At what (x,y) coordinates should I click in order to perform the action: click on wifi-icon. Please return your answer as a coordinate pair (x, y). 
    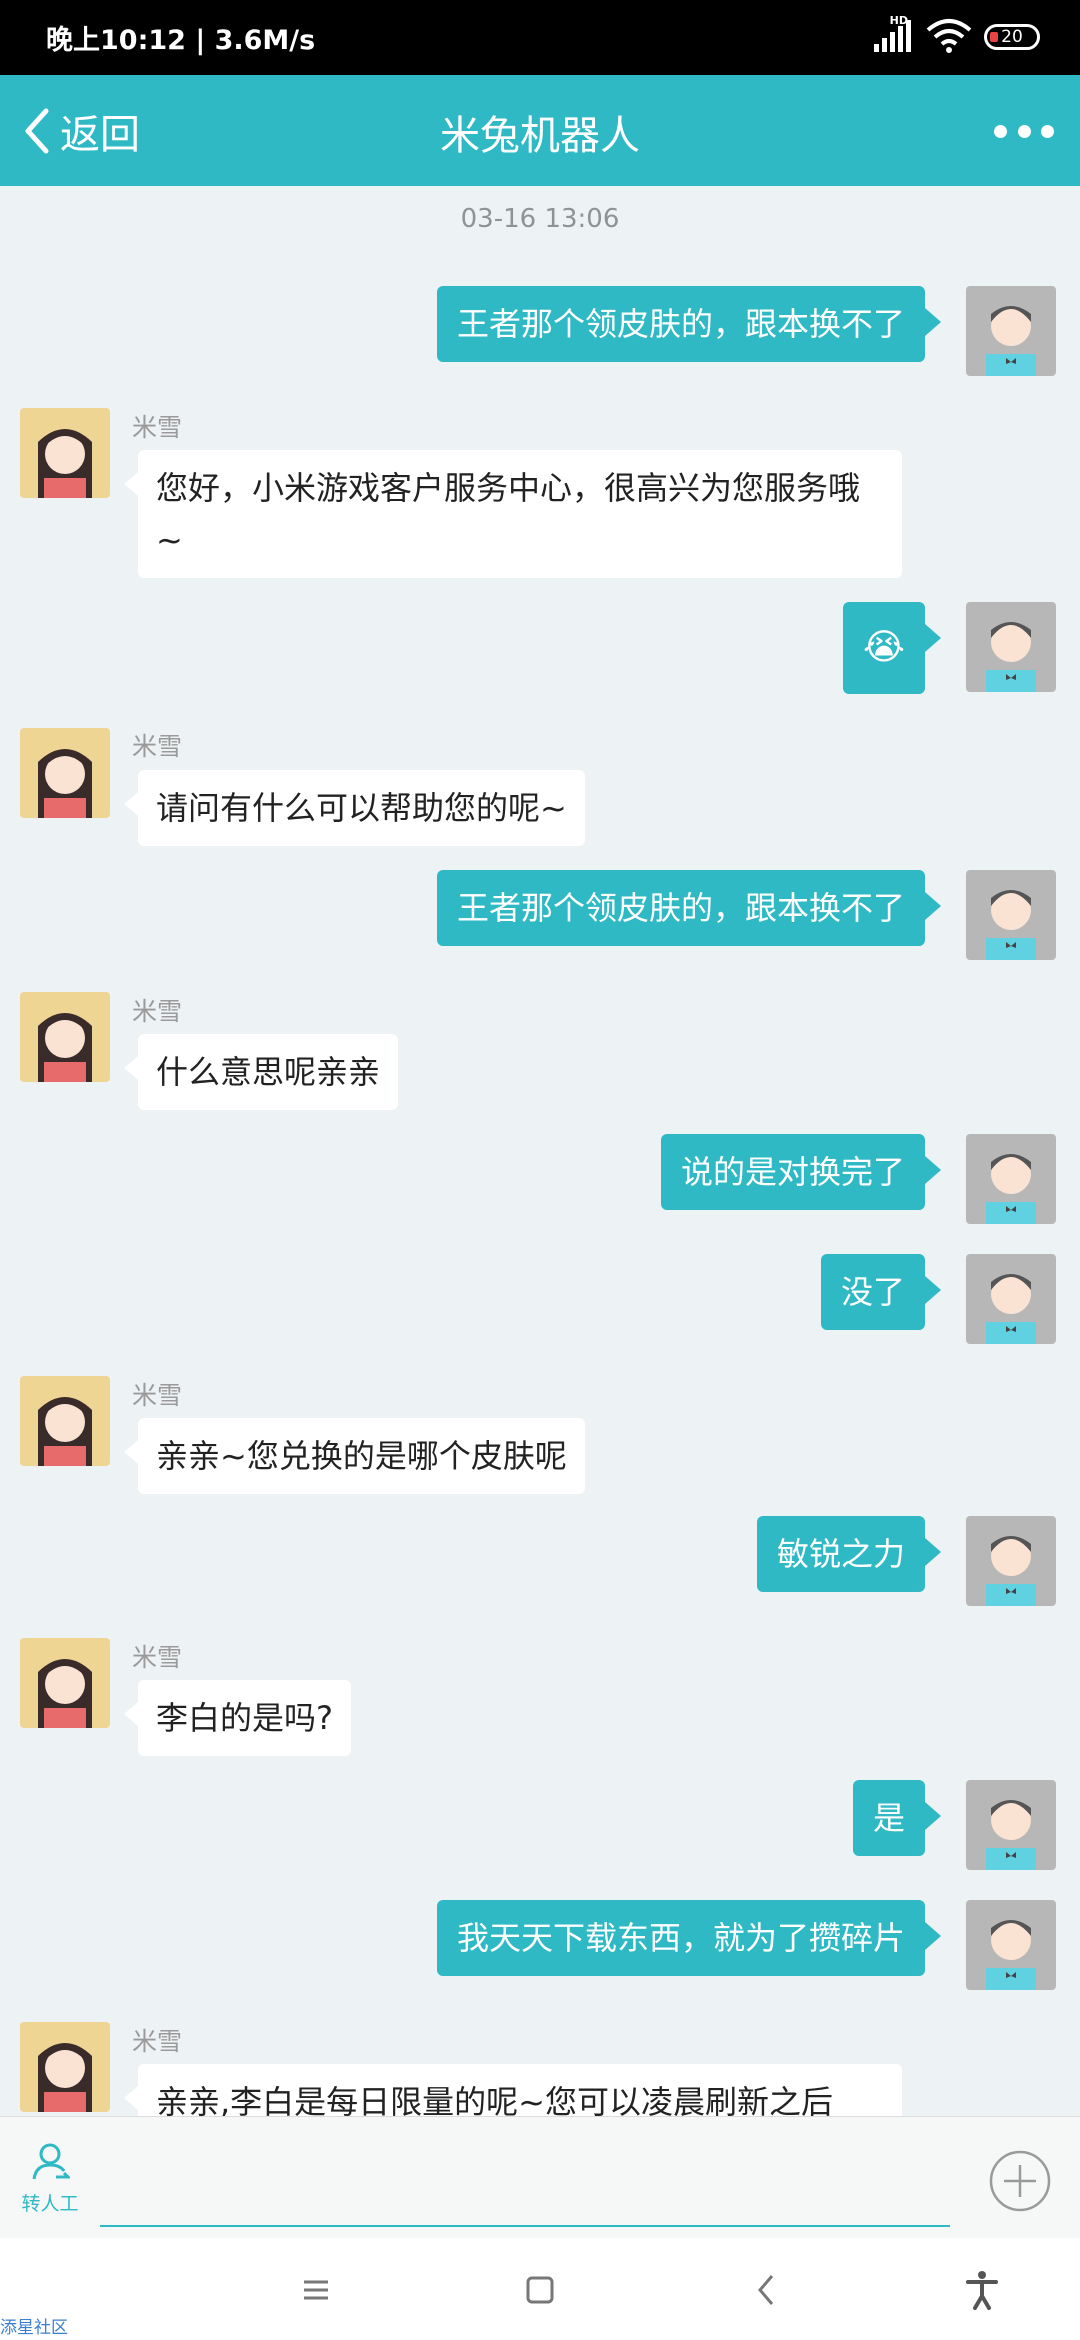
    Looking at the image, I should click on (949, 36).